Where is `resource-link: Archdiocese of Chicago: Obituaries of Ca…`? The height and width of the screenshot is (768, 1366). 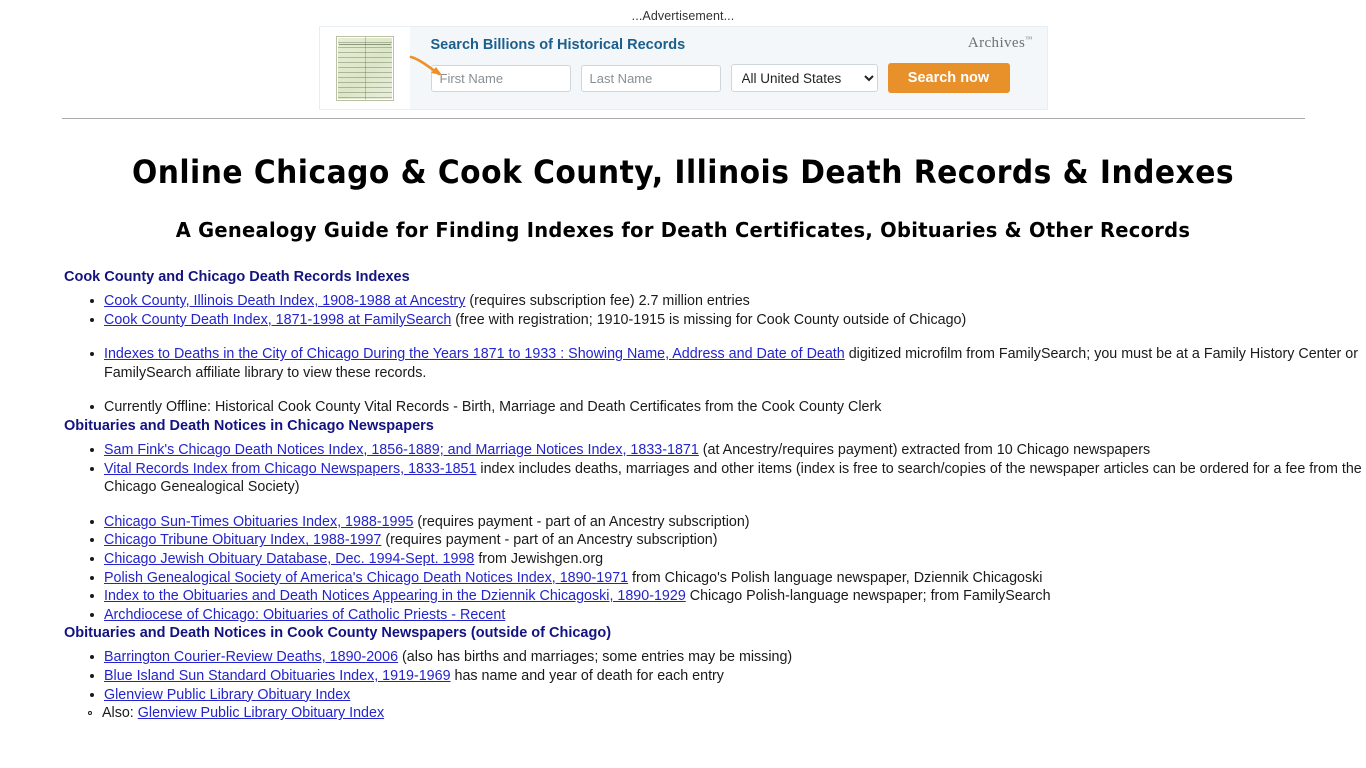
resource-link: Archdiocese of Chicago: Obituaries of Ca… is located at coordinates (304, 615).